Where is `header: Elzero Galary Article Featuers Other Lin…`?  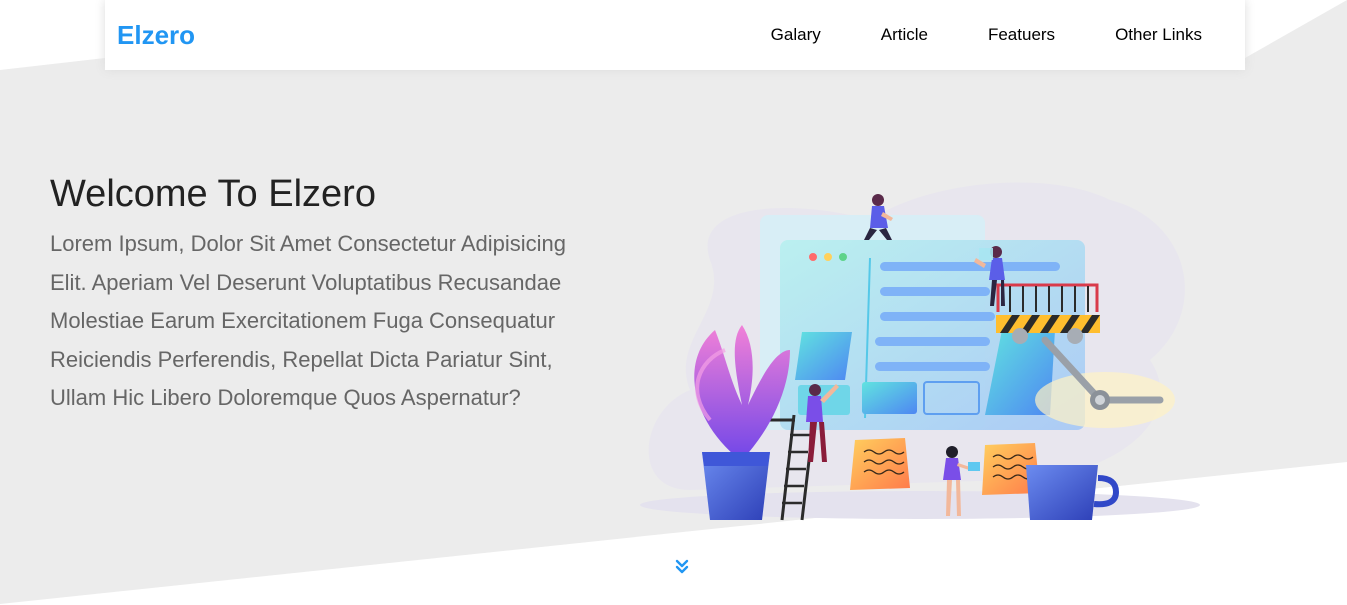 header: Elzero Galary Article Featuers Other Lin… is located at coordinates (675, 35).